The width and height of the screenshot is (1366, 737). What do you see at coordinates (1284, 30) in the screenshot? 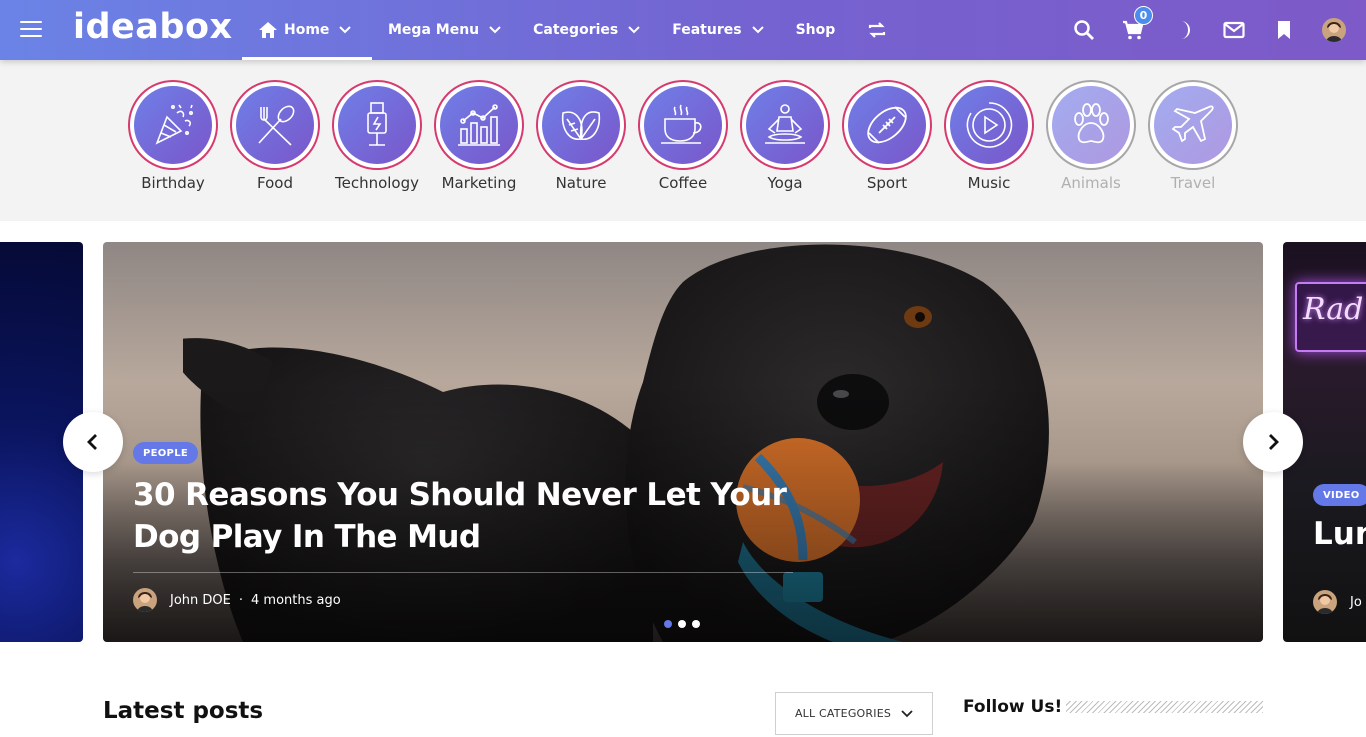
I see `bookmark-icon` at bounding box center [1284, 30].